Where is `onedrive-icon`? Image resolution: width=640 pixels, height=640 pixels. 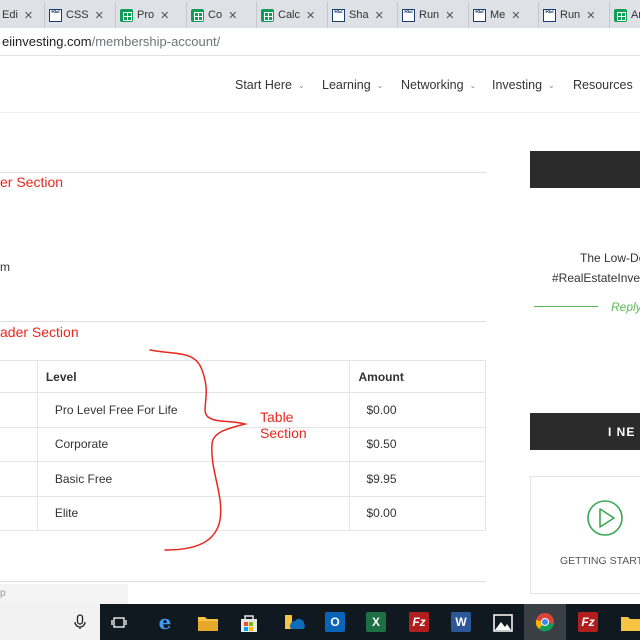
onedrive-icon is located at coordinates (294, 623).